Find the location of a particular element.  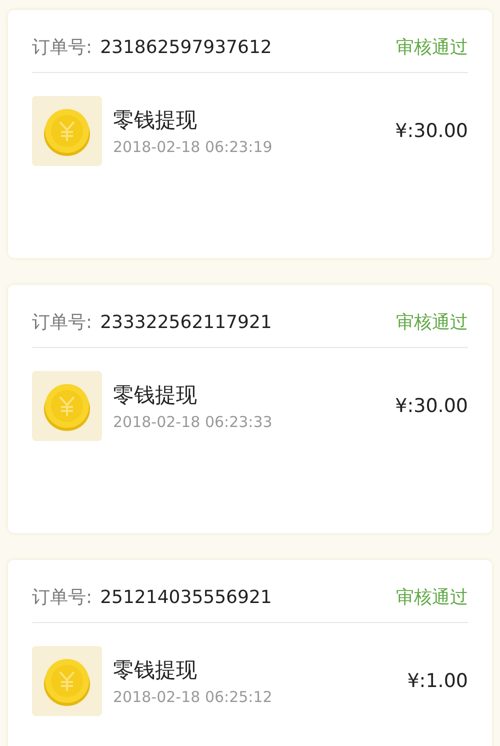

transaction-time: 2018-02-18 06:25:12 is located at coordinates (192, 697).